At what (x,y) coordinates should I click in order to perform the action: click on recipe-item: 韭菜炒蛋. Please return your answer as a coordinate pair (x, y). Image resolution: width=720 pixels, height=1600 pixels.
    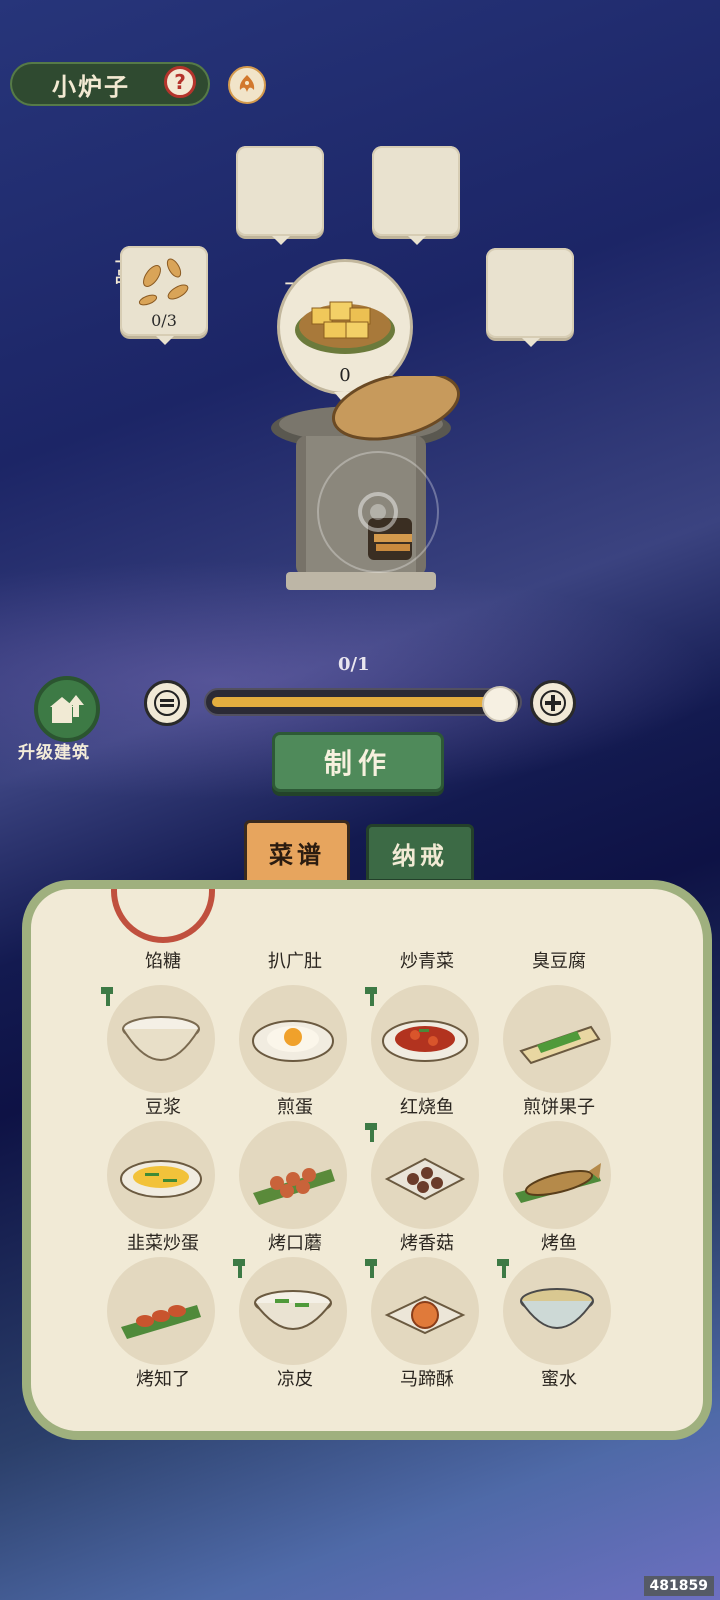
    Looking at the image, I should click on (163, 1187).